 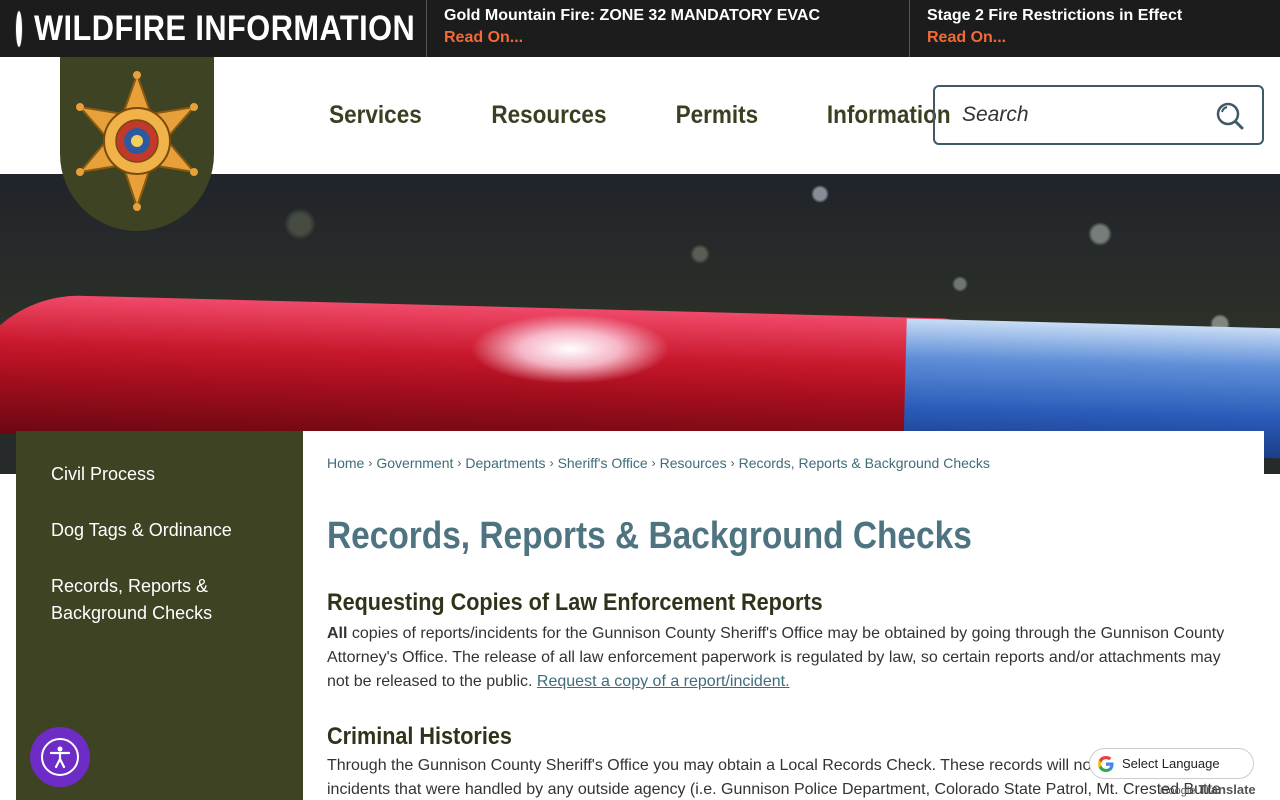 What do you see at coordinates (137, 141) in the screenshot?
I see `sheriff-star-icon` at bounding box center [137, 141].